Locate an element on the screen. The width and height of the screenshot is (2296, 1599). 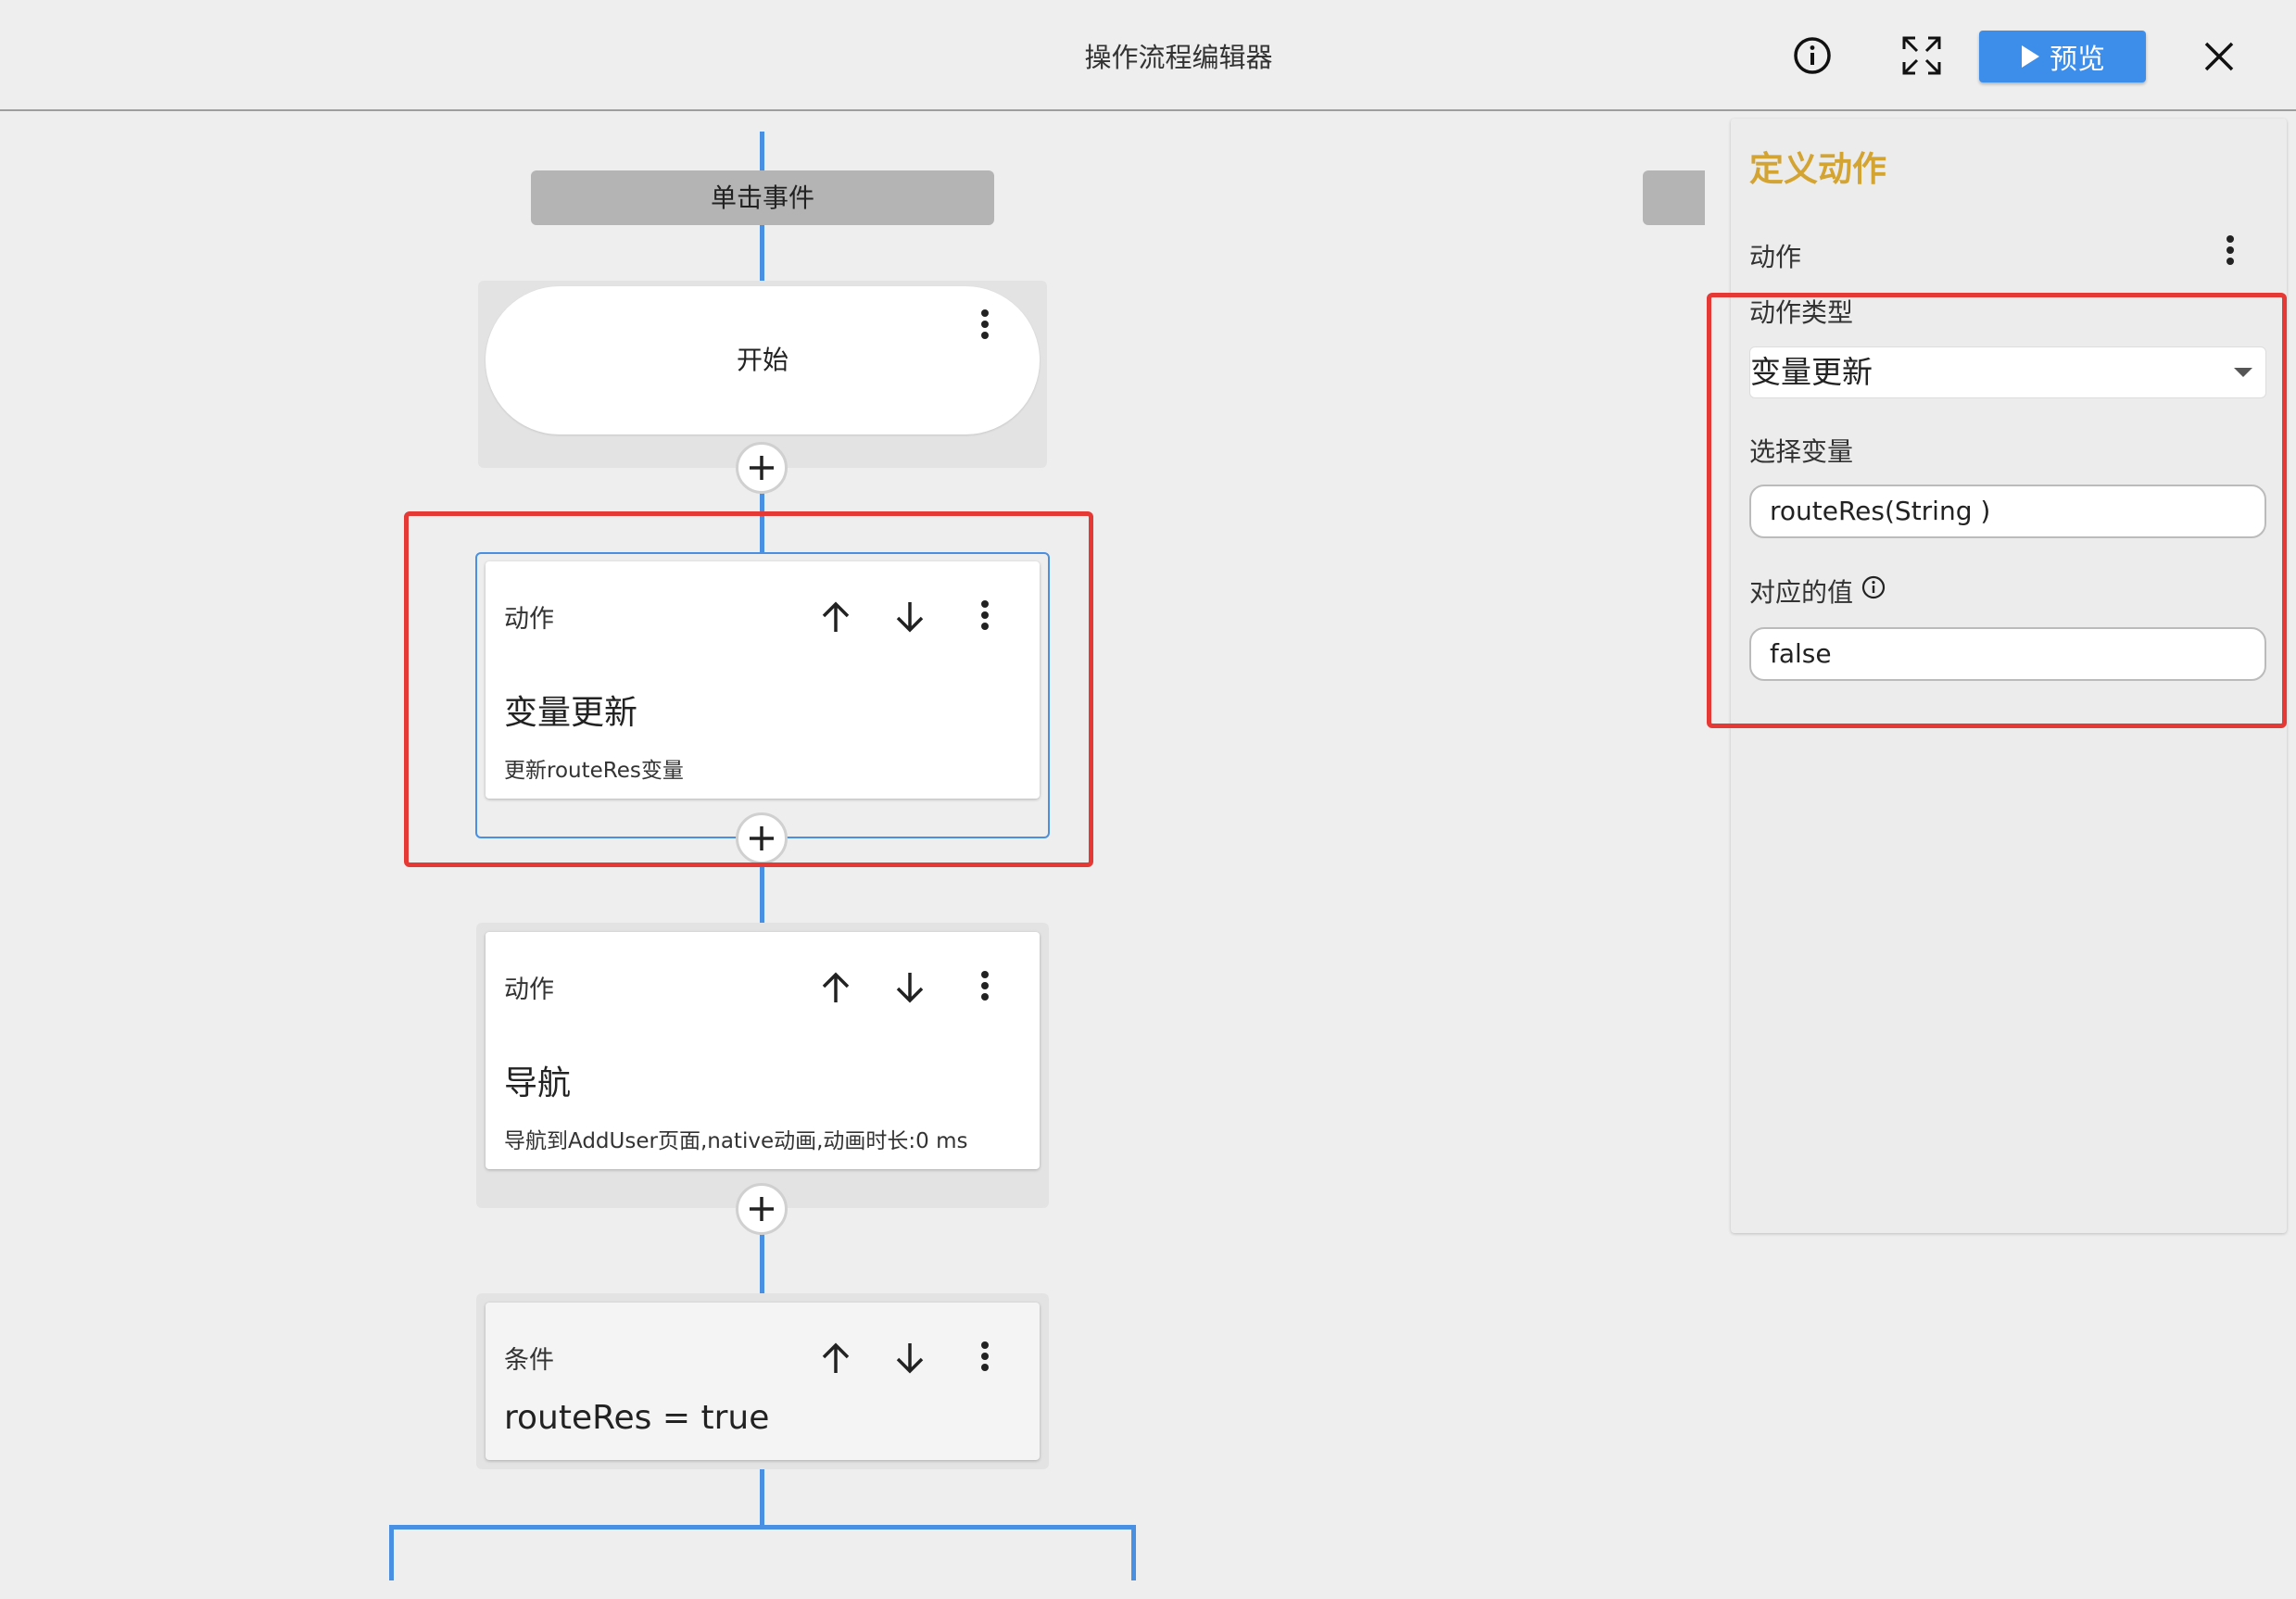
info-button is located at coordinates (1812, 55).